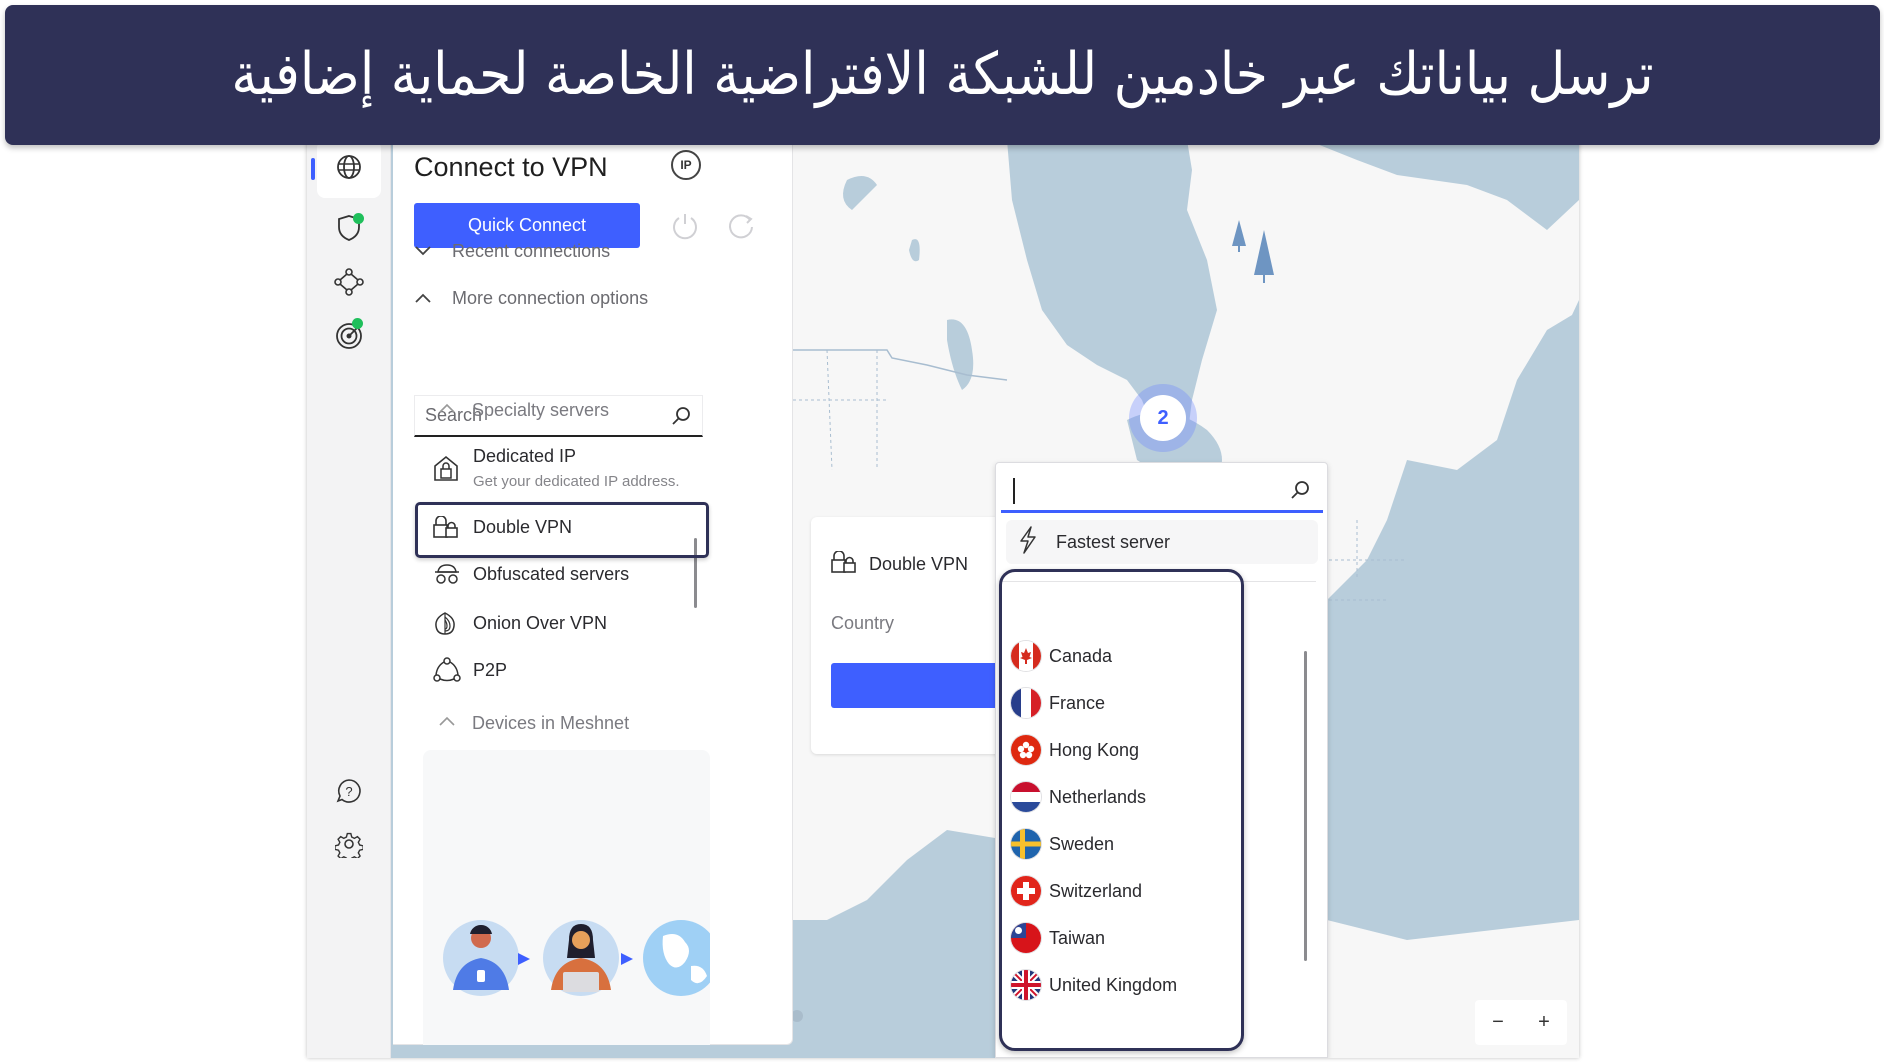 The image size is (1884, 1062). Describe the element at coordinates (1061, 656) in the screenshot. I see `country-option-canada: Canada` at that location.